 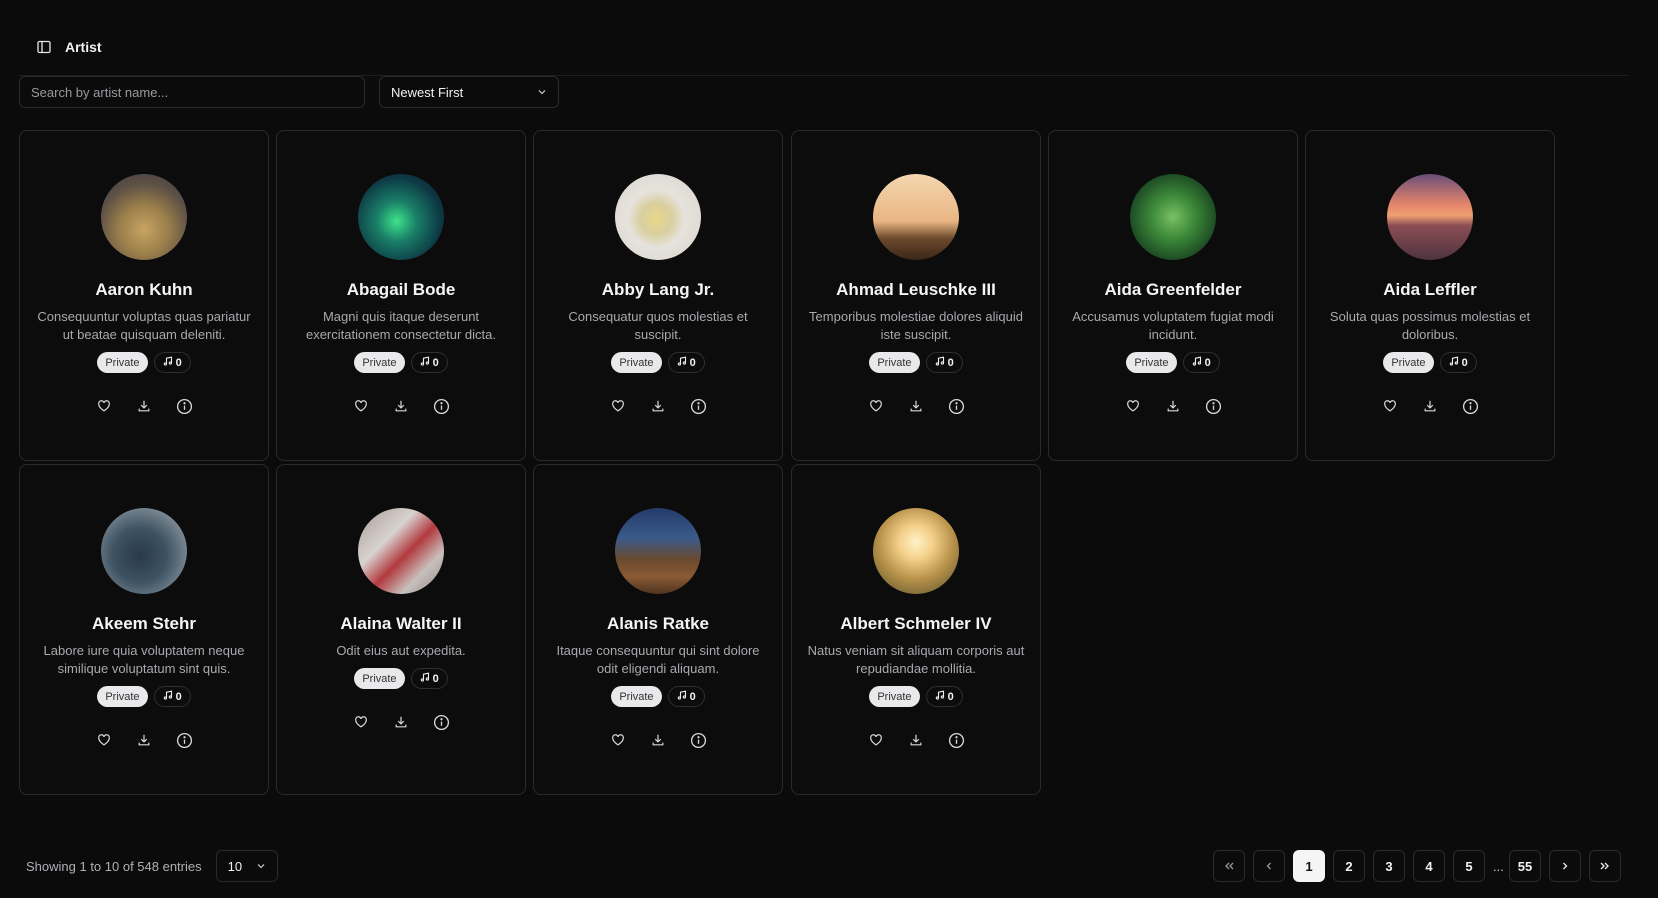 What do you see at coordinates (1605, 866) in the screenshot?
I see `last-page-button` at bounding box center [1605, 866].